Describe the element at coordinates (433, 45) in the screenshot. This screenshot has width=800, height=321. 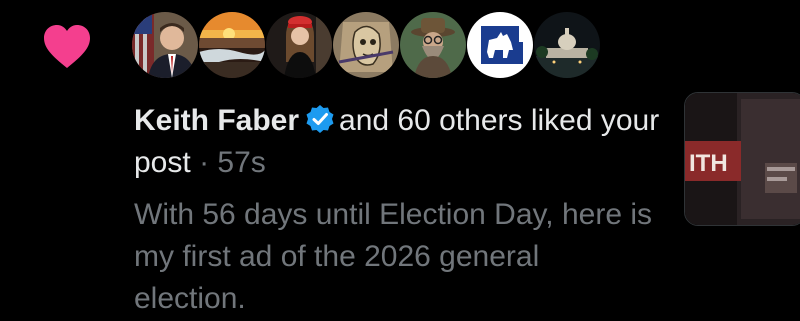
I see `avatar-hat-beard` at that location.